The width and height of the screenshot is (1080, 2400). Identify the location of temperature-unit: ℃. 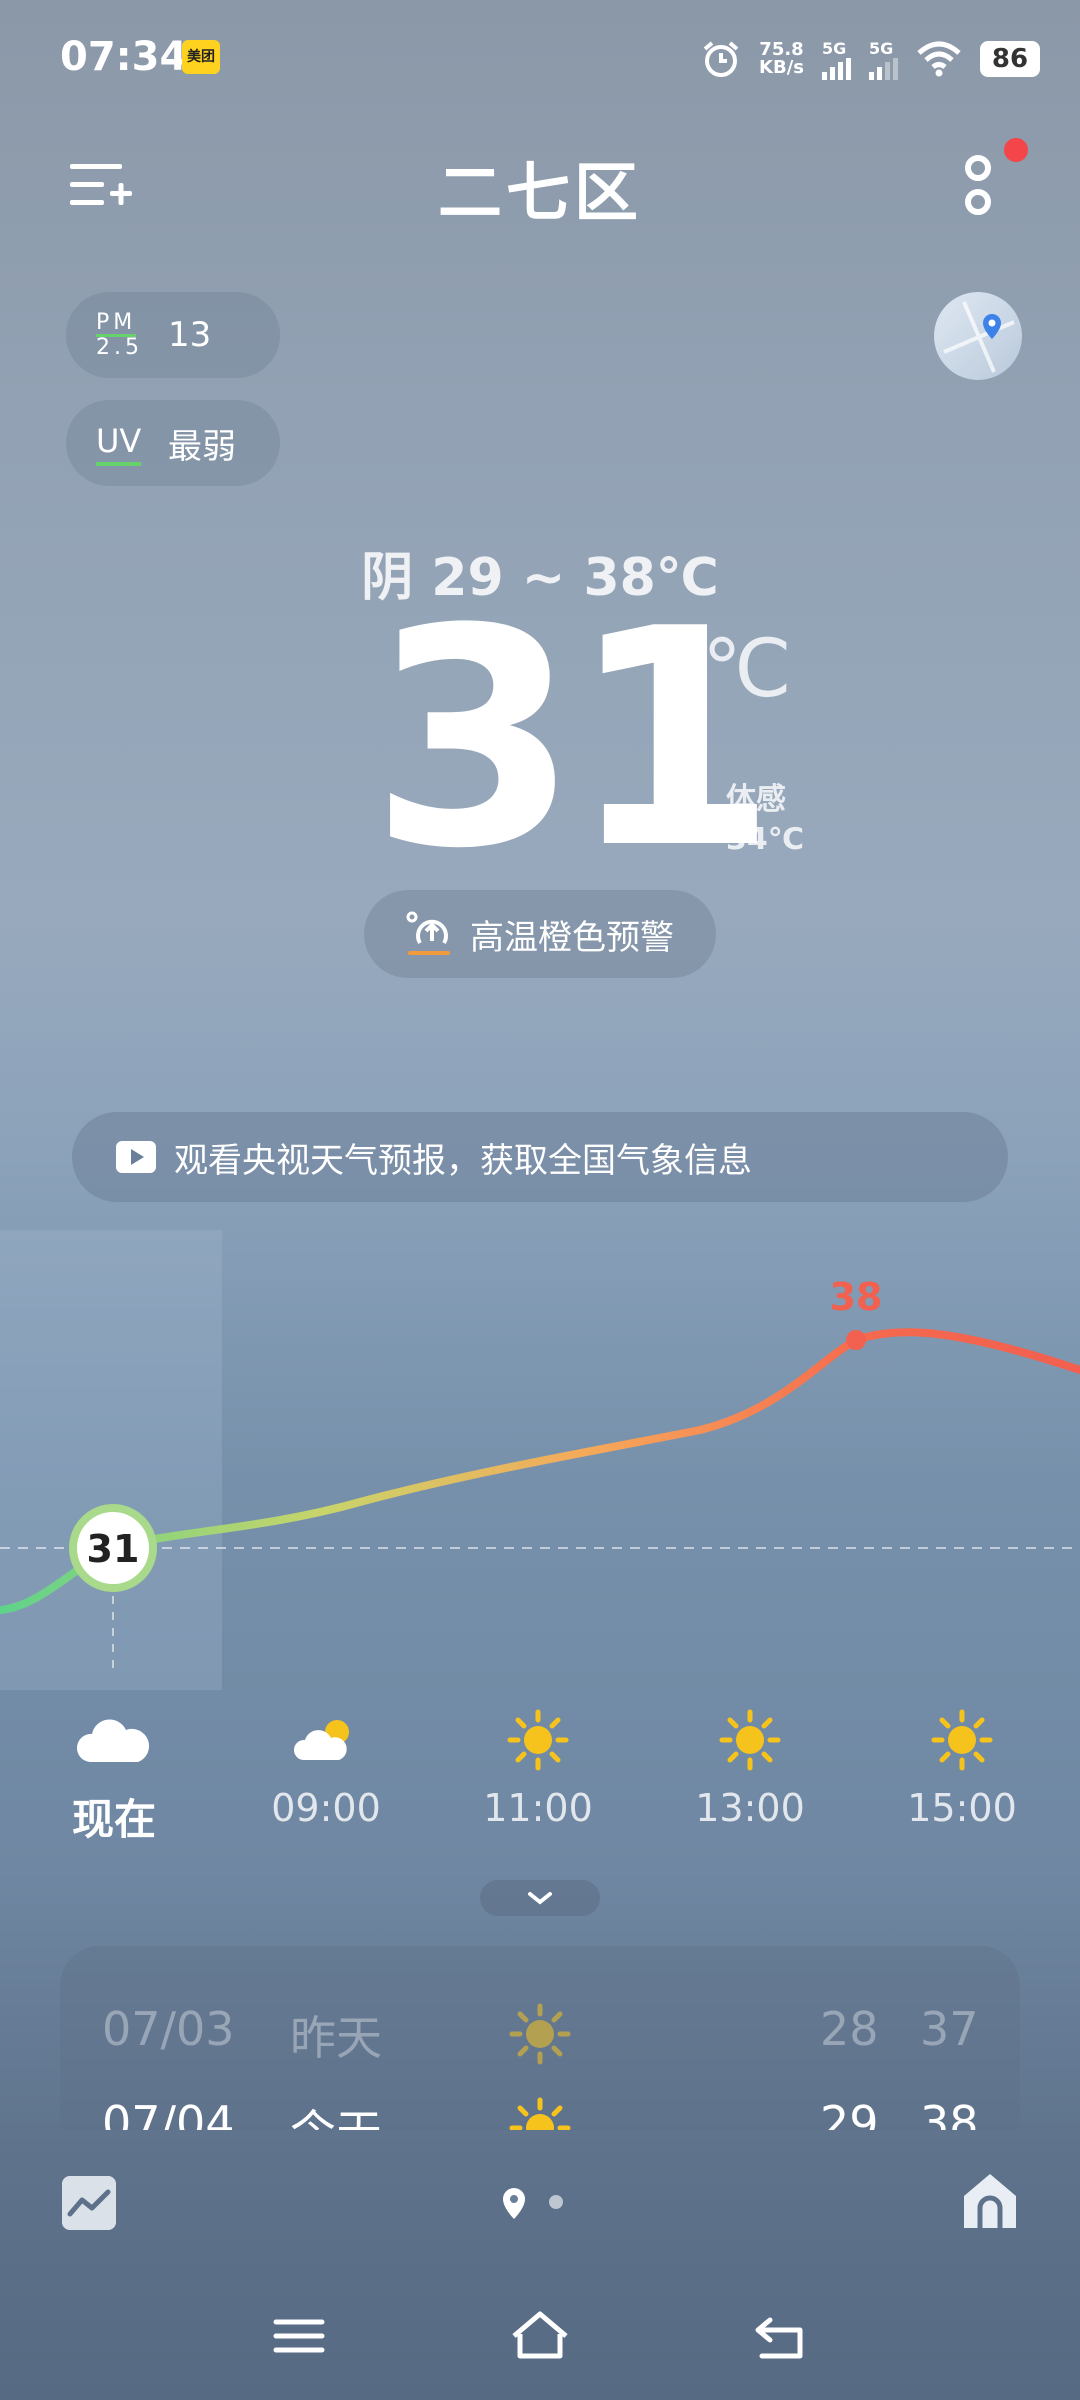
(747, 668).